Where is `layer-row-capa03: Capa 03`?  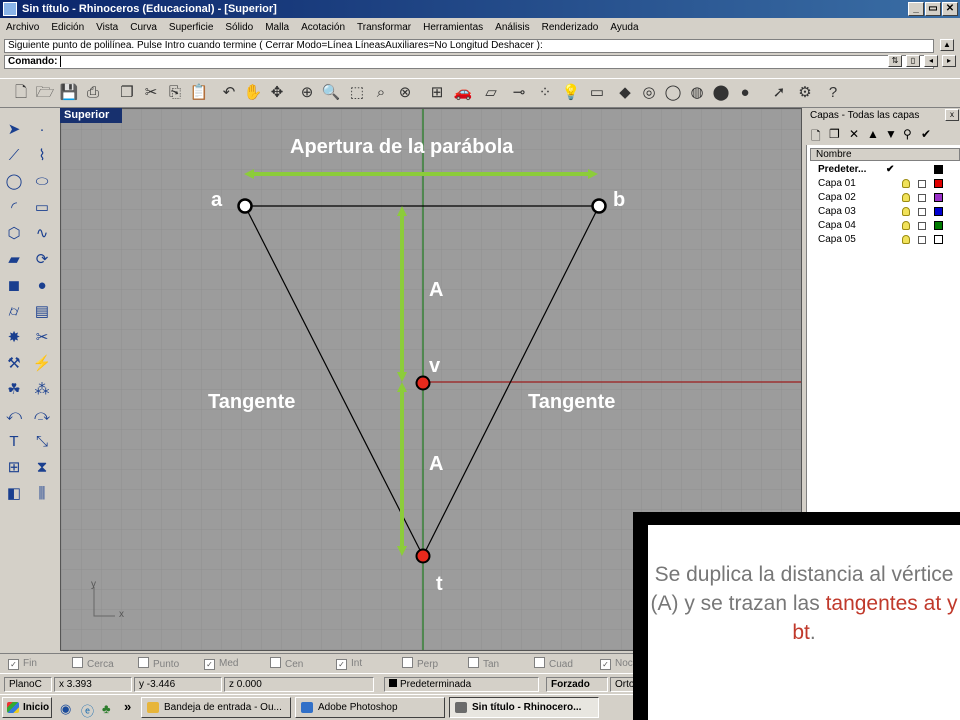
layer-row-capa03: Capa 03 is located at coordinates (885, 212).